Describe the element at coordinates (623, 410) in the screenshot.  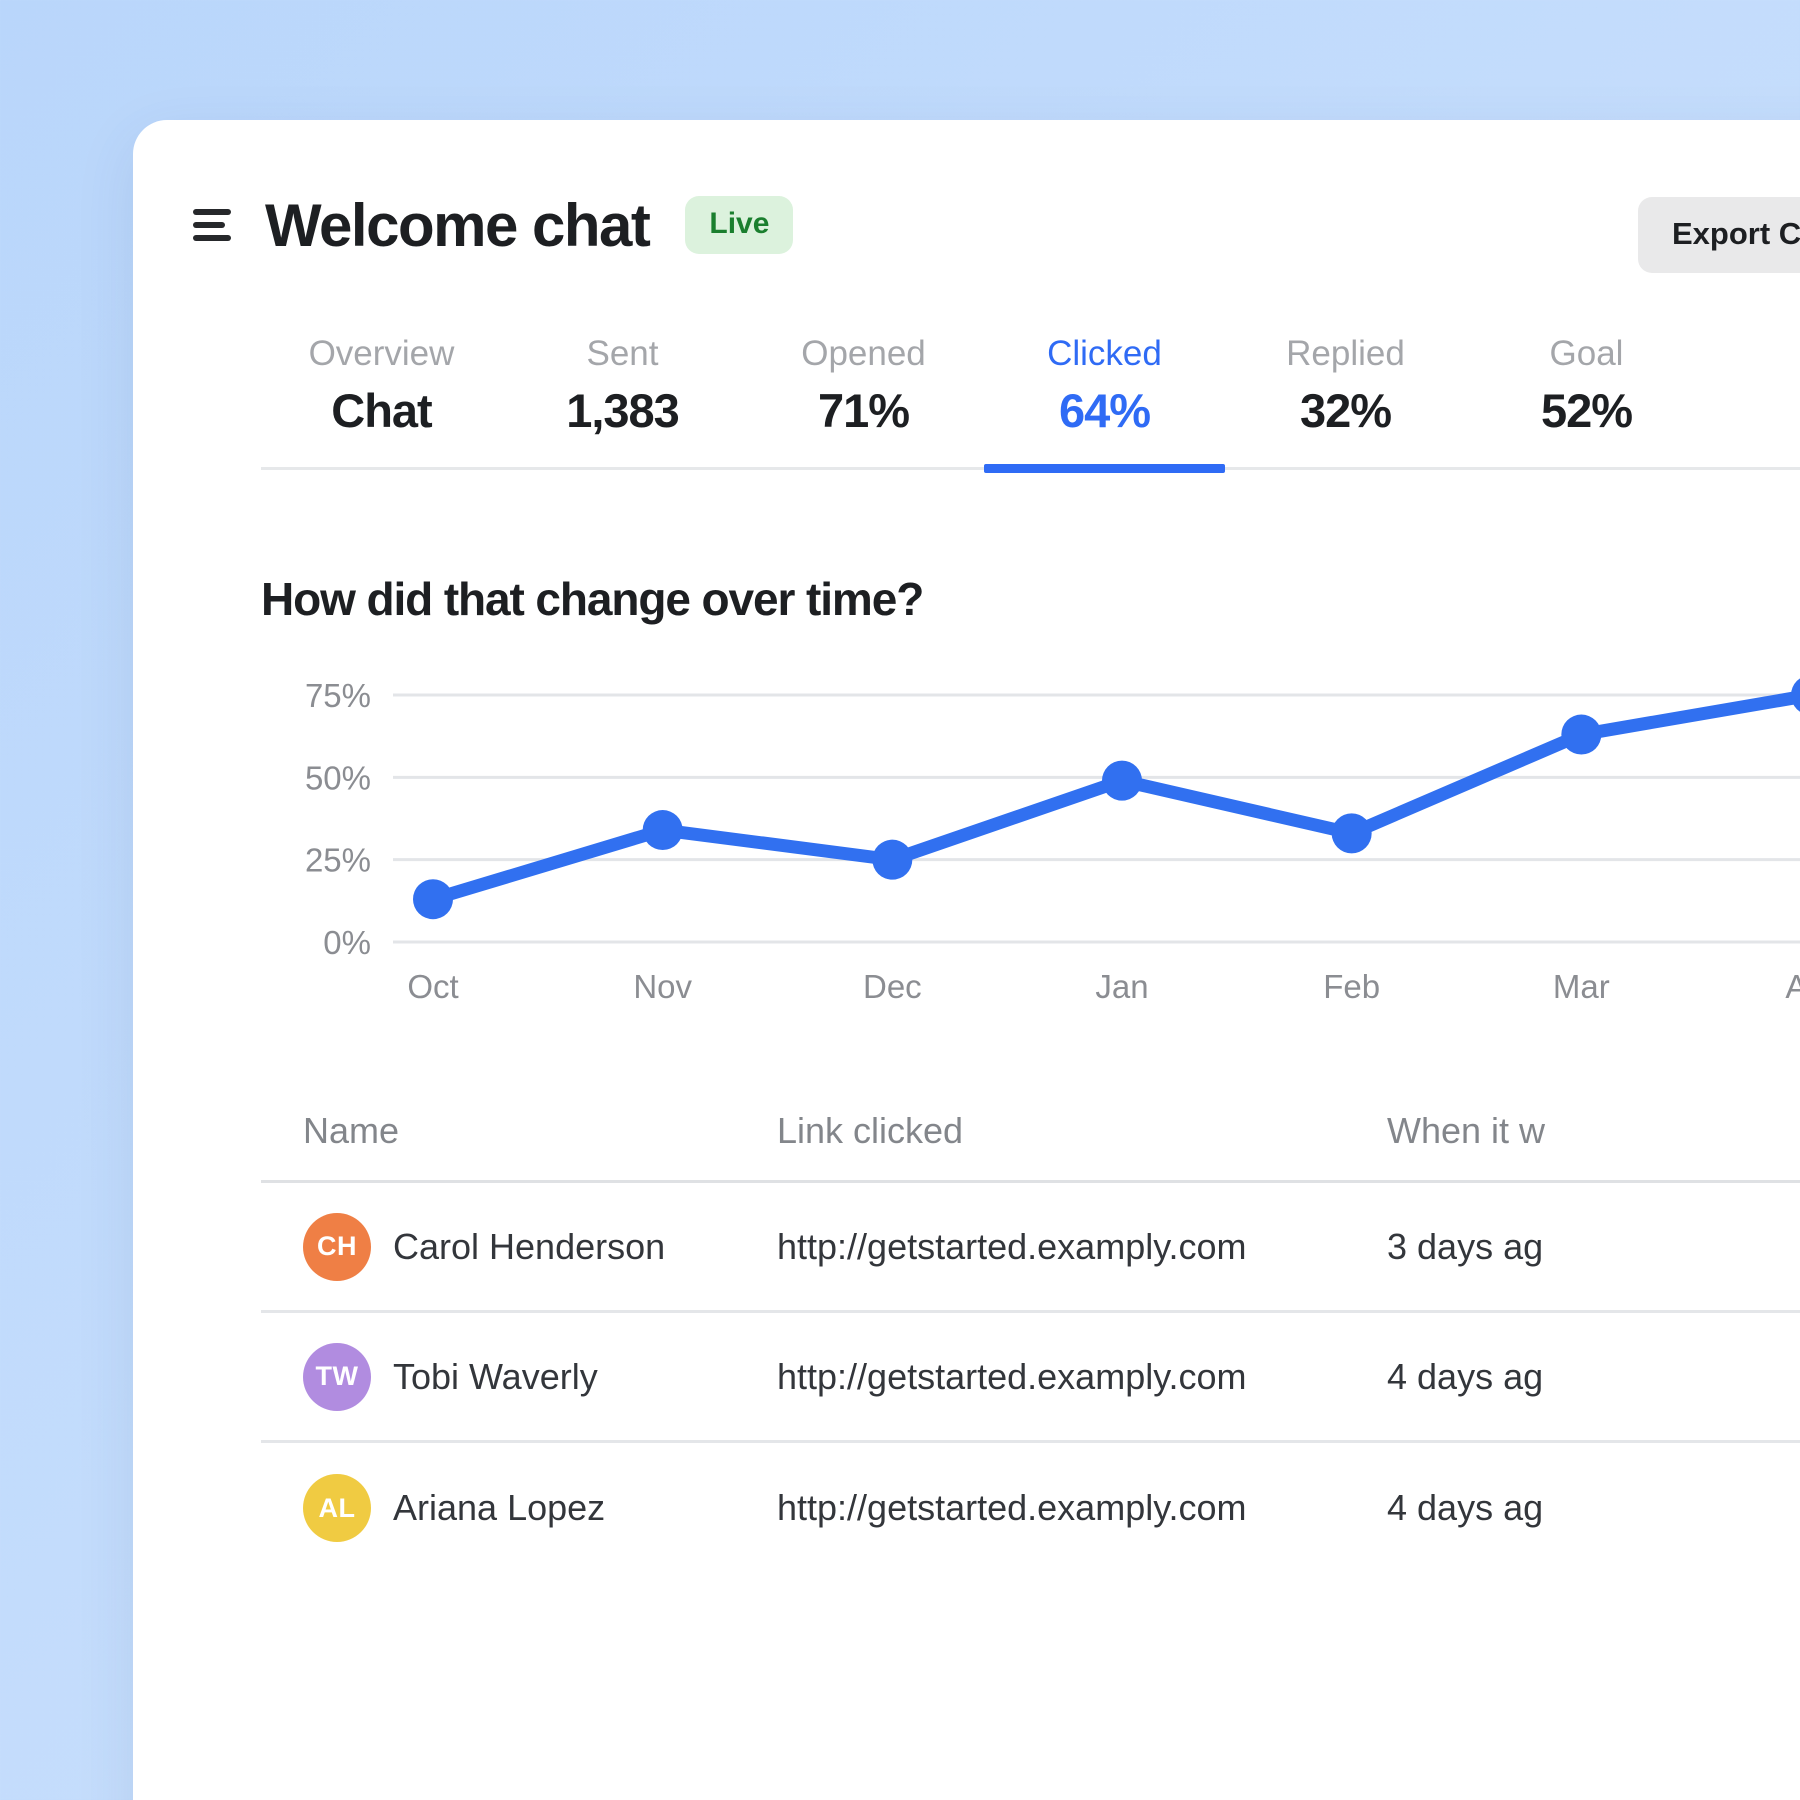
I see `tab-value: 1,383` at that location.